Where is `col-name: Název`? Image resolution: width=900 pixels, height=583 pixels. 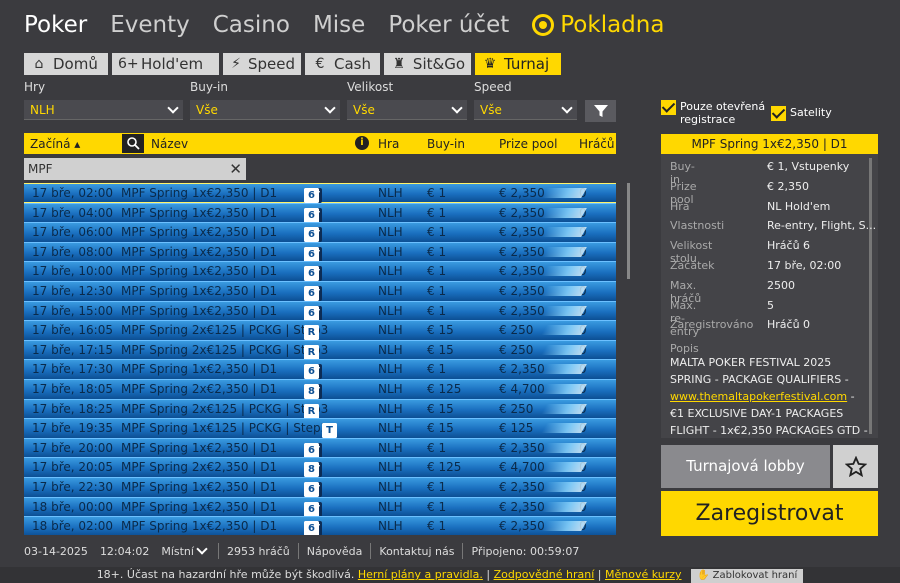
col-name: Název is located at coordinates (169, 144).